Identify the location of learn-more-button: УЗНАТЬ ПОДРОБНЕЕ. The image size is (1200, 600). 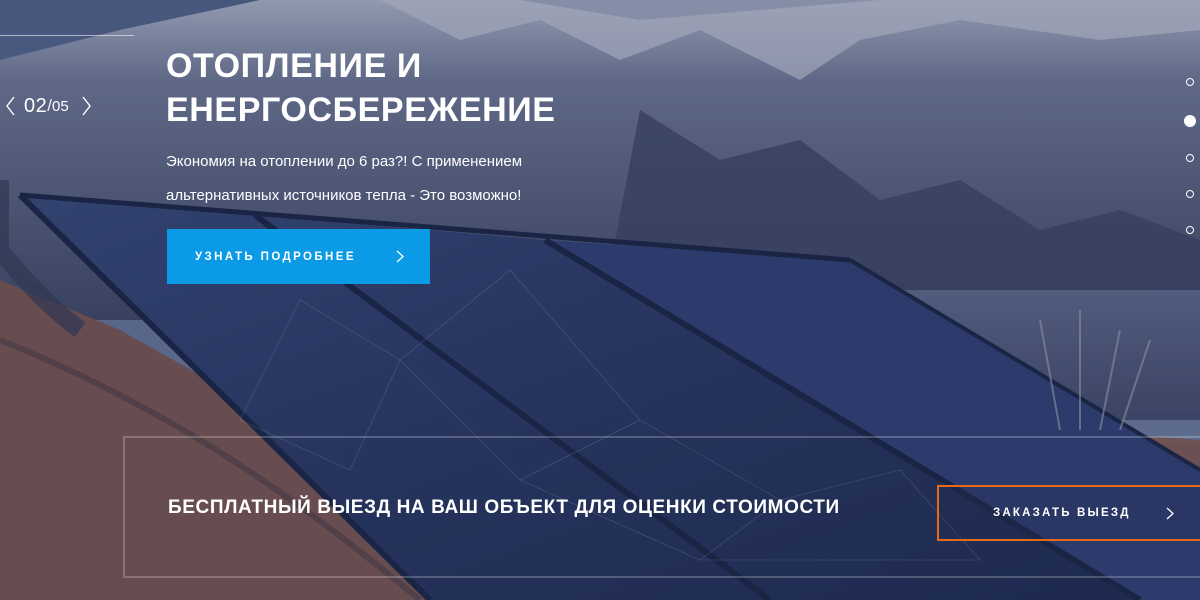
(298, 256).